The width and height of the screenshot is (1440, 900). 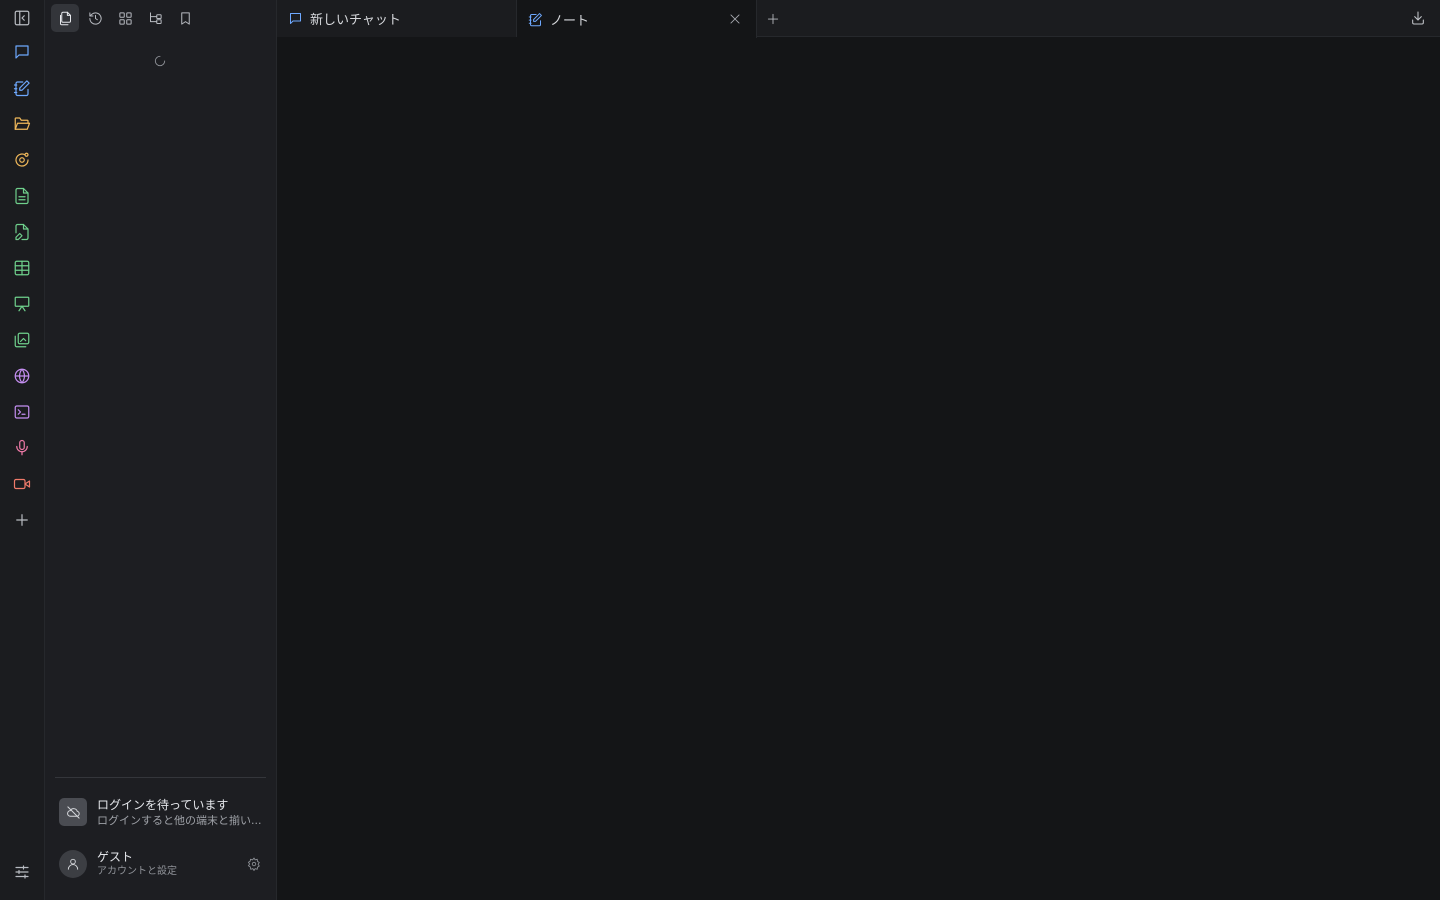 I want to click on microphone-icon, so click(x=22, y=448).